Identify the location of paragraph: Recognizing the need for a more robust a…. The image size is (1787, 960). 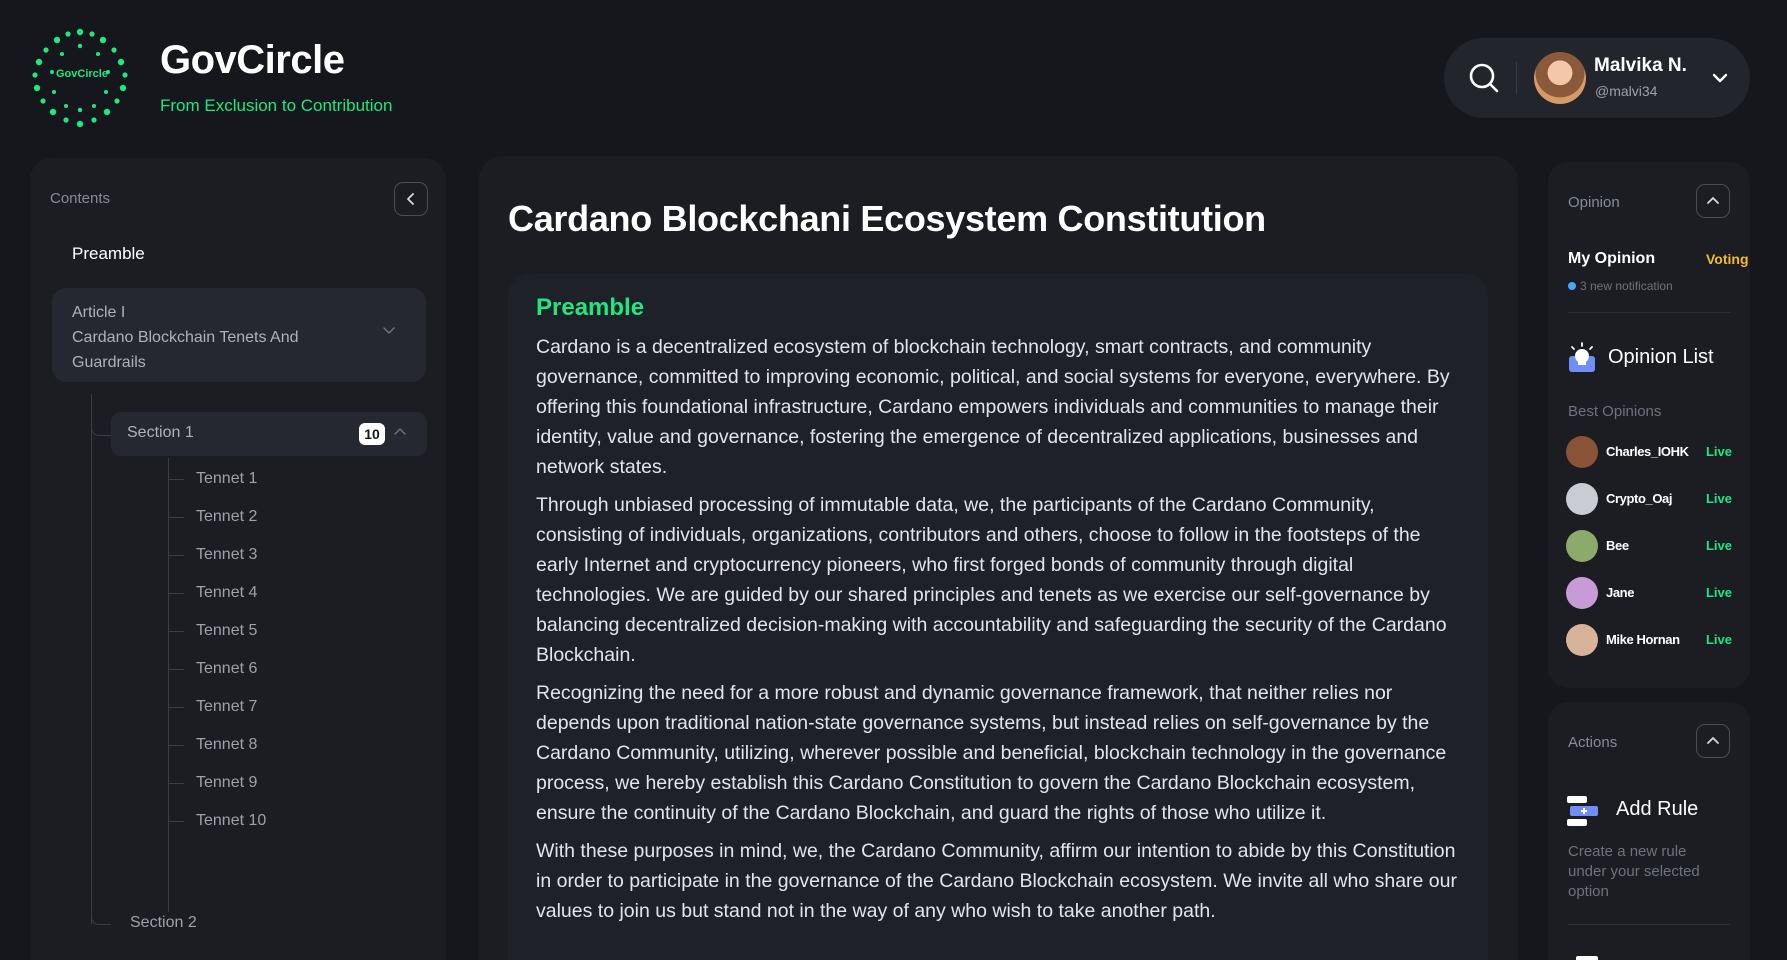
(991, 753).